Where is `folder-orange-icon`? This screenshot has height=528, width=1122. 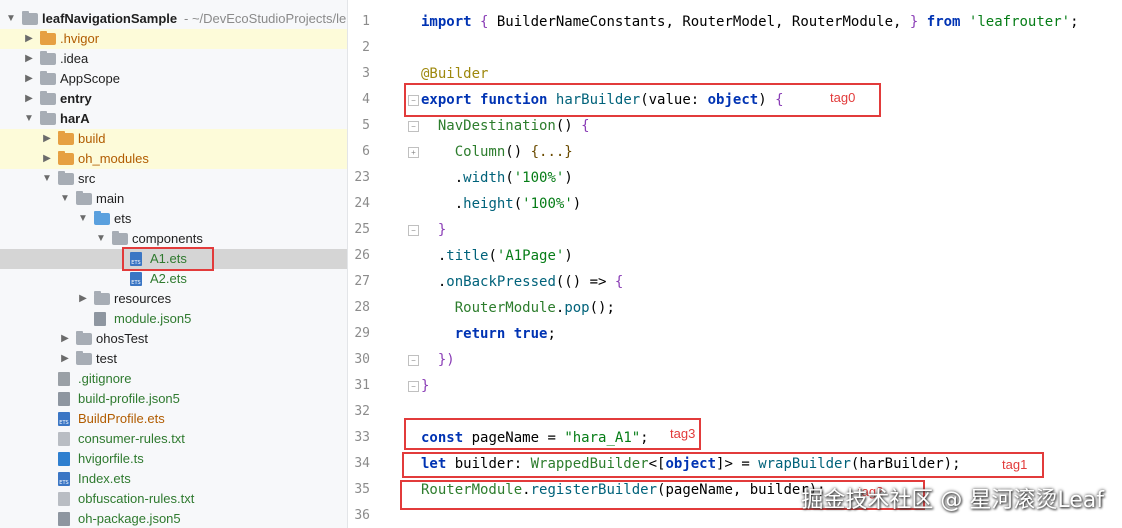 folder-orange-icon is located at coordinates (66, 158).